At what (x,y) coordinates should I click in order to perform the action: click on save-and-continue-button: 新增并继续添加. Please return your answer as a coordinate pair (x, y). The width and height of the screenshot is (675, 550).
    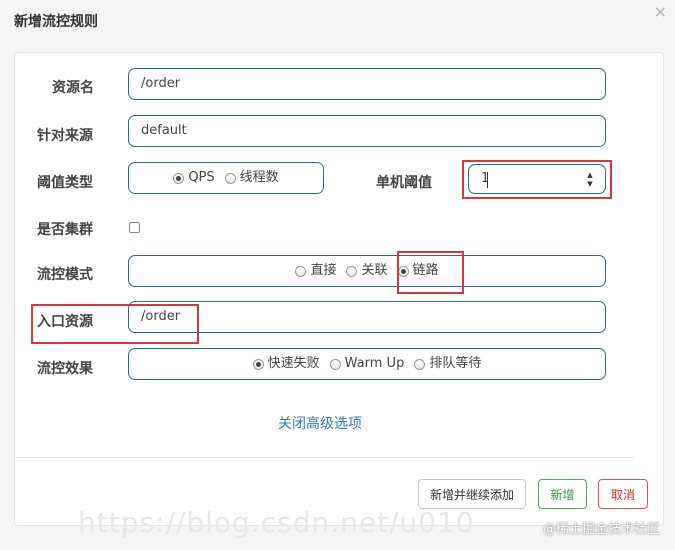
    Looking at the image, I should click on (472, 494).